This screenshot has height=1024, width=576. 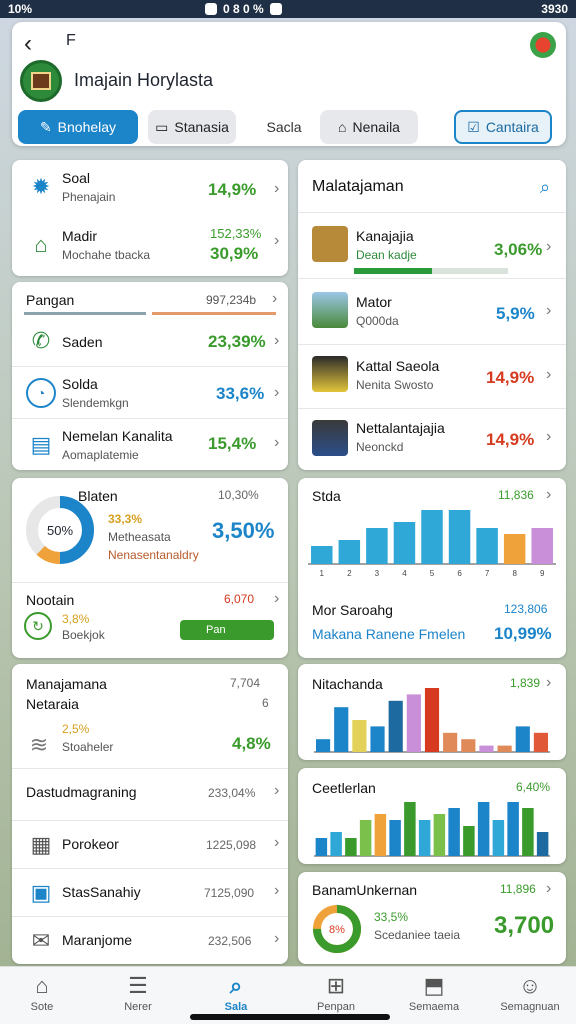 I want to click on donut-chart: 8%, so click(x=337, y=929).